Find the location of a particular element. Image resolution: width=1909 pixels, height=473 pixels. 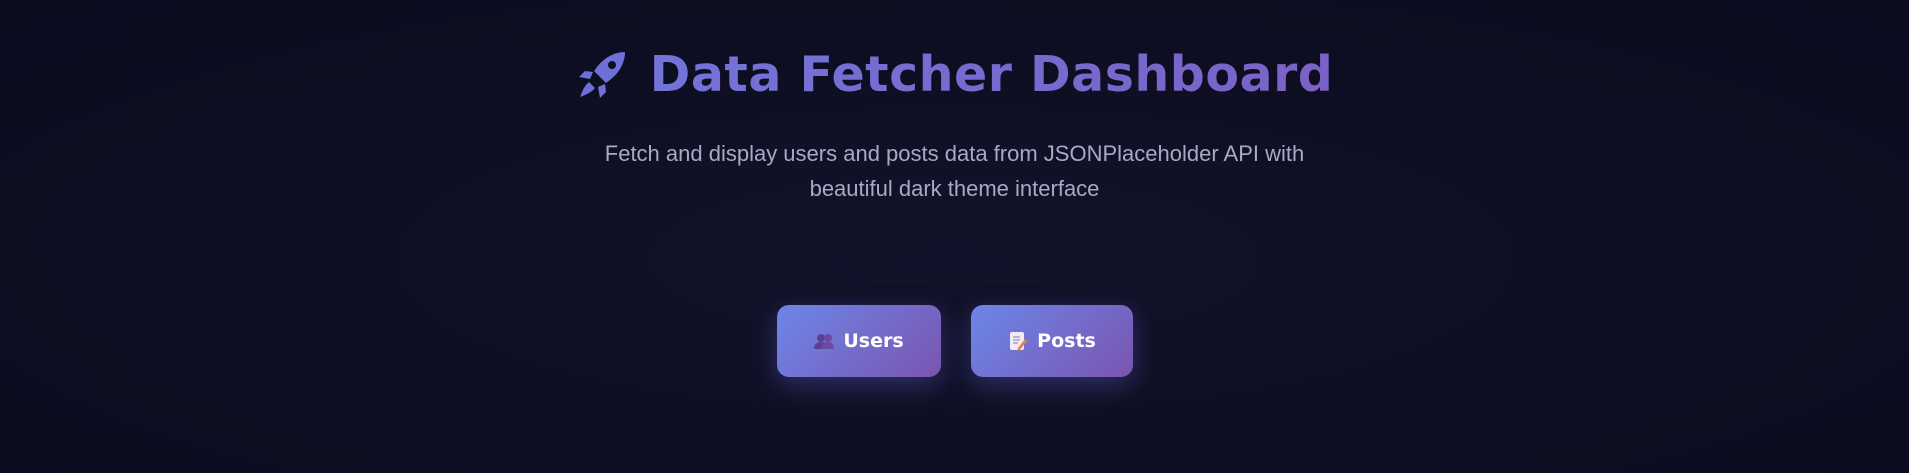

page-title: Data Fetcher Dashboard is located at coordinates (992, 75).